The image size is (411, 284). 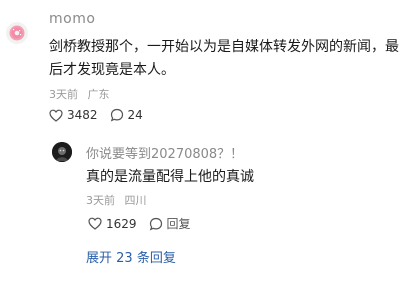 I want to click on donut-avatar-icon, so click(x=17, y=33).